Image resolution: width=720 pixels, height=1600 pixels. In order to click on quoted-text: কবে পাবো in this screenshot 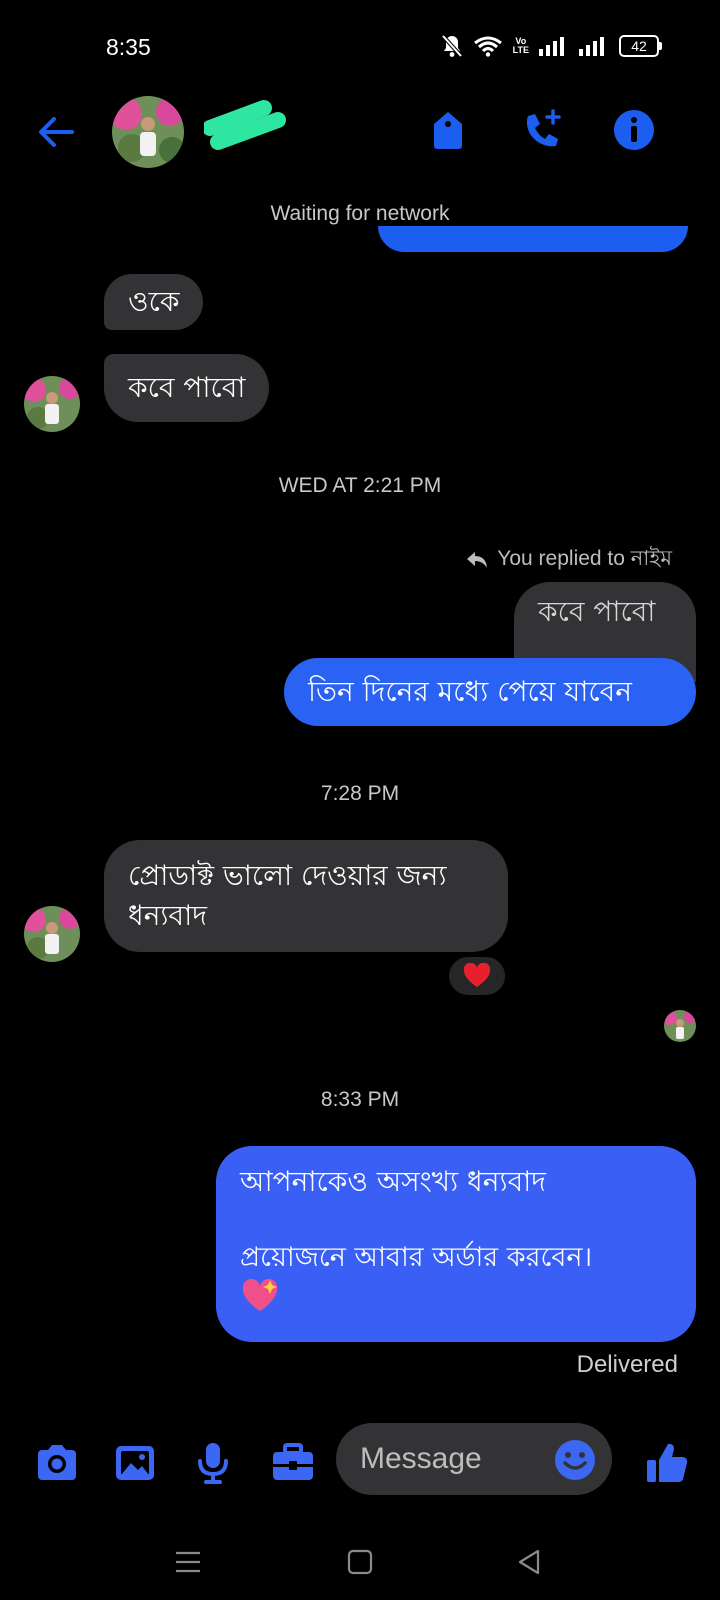, I will do `click(597, 611)`.